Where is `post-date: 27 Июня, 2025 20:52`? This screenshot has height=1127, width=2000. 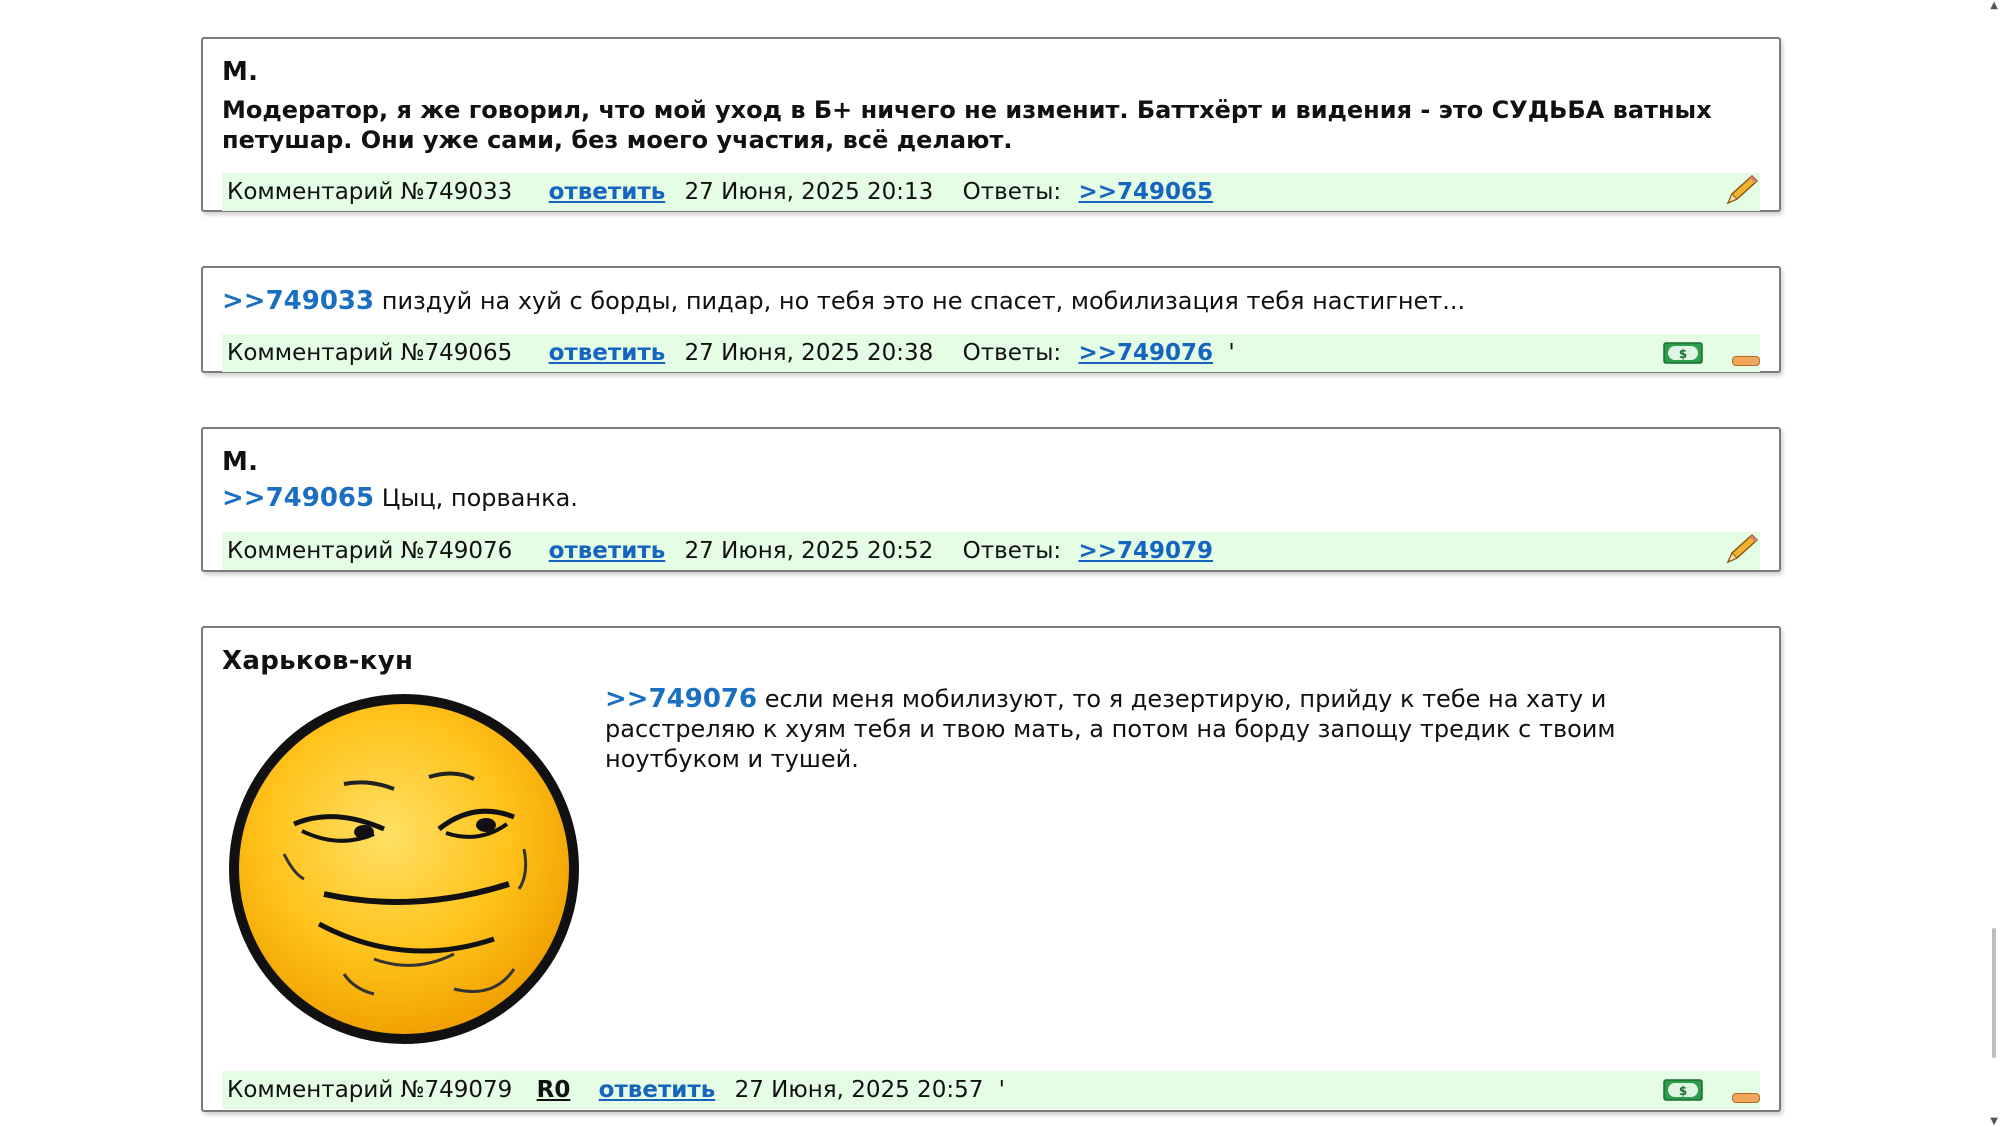
post-date: 27 Июня, 2025 20:52 is located at coordinates (809, 551).